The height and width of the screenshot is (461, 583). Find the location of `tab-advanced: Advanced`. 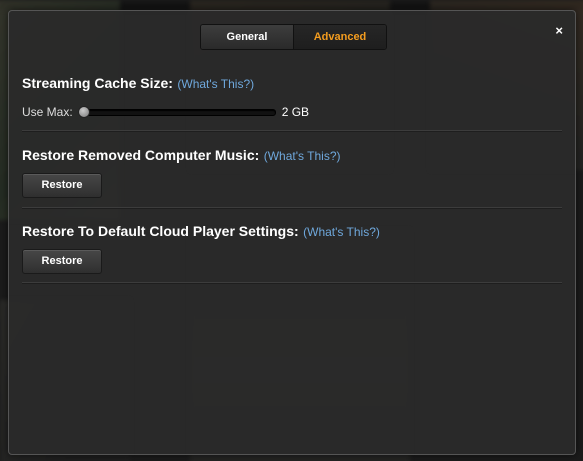

tab-advanced: Advanced is located at coordinates (340, 37).